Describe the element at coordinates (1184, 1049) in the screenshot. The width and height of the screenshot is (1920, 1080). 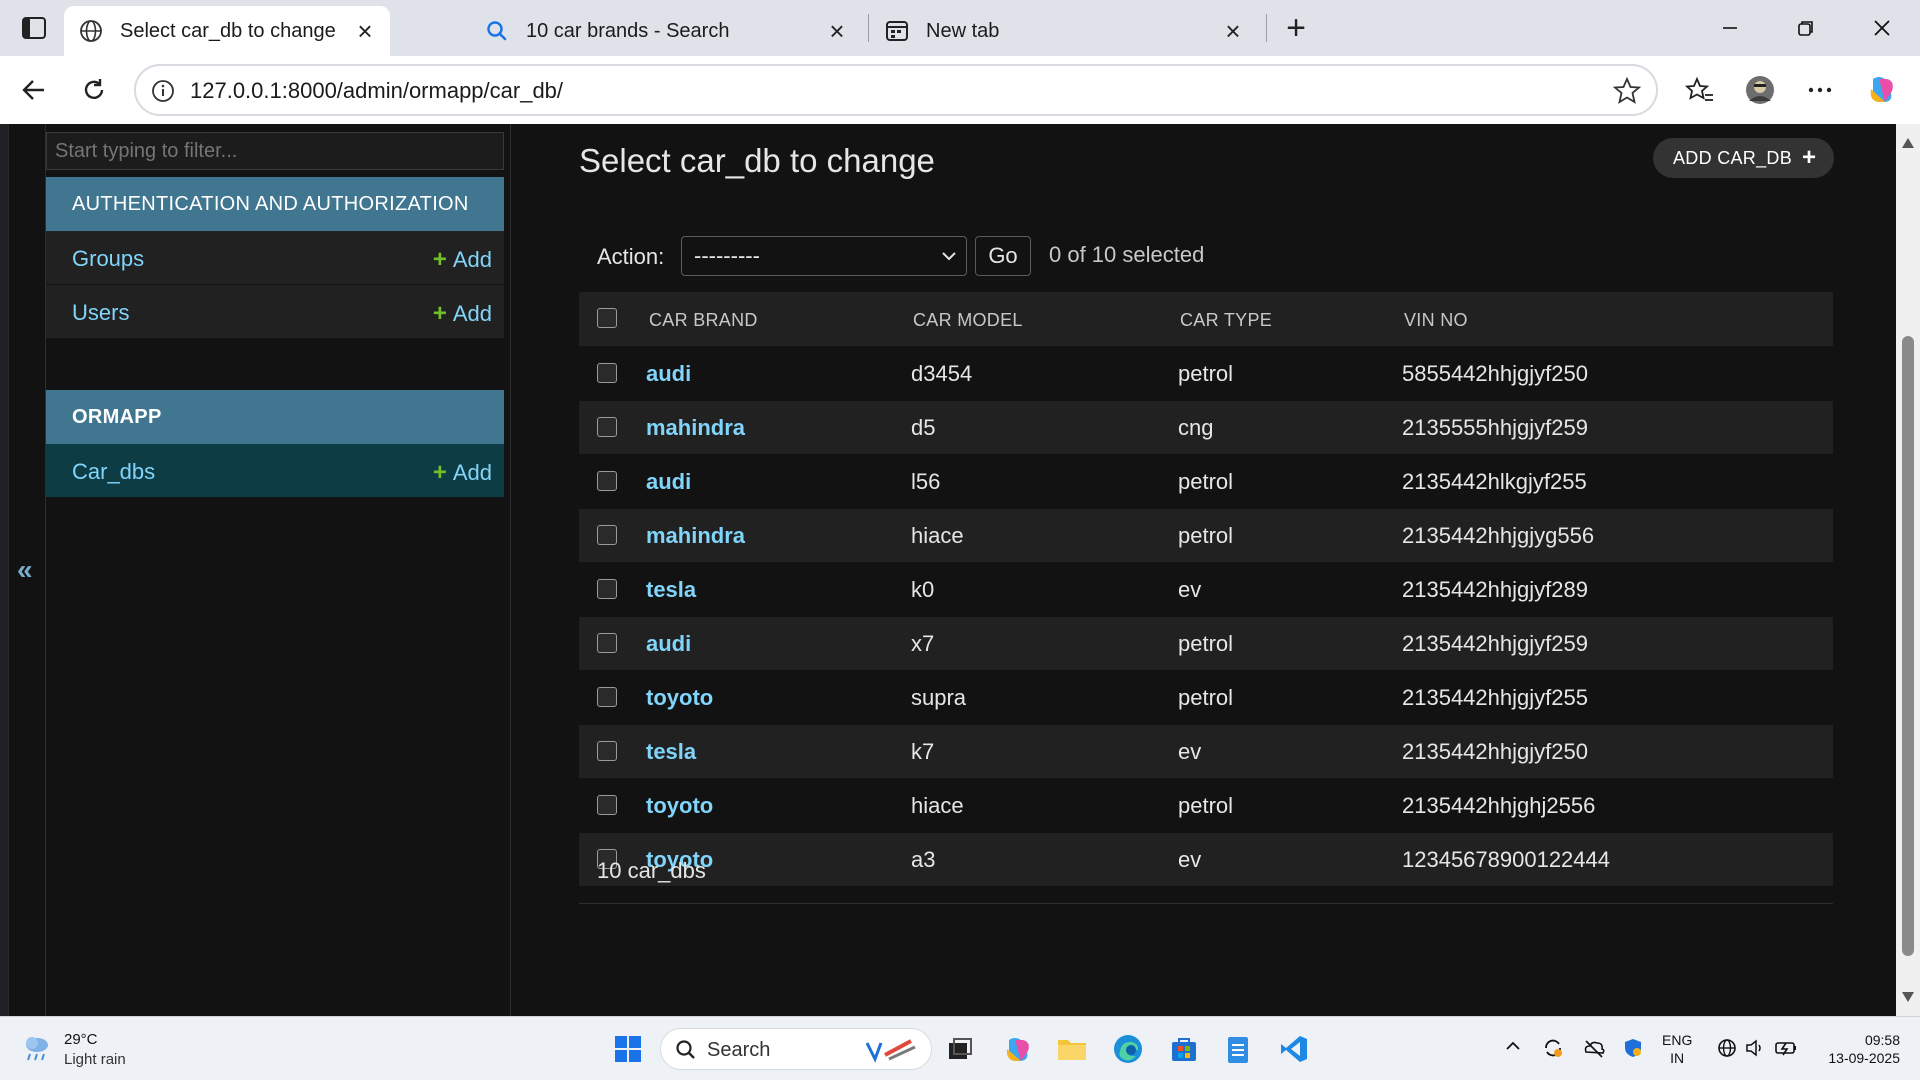
I see `store-icon` at that location.